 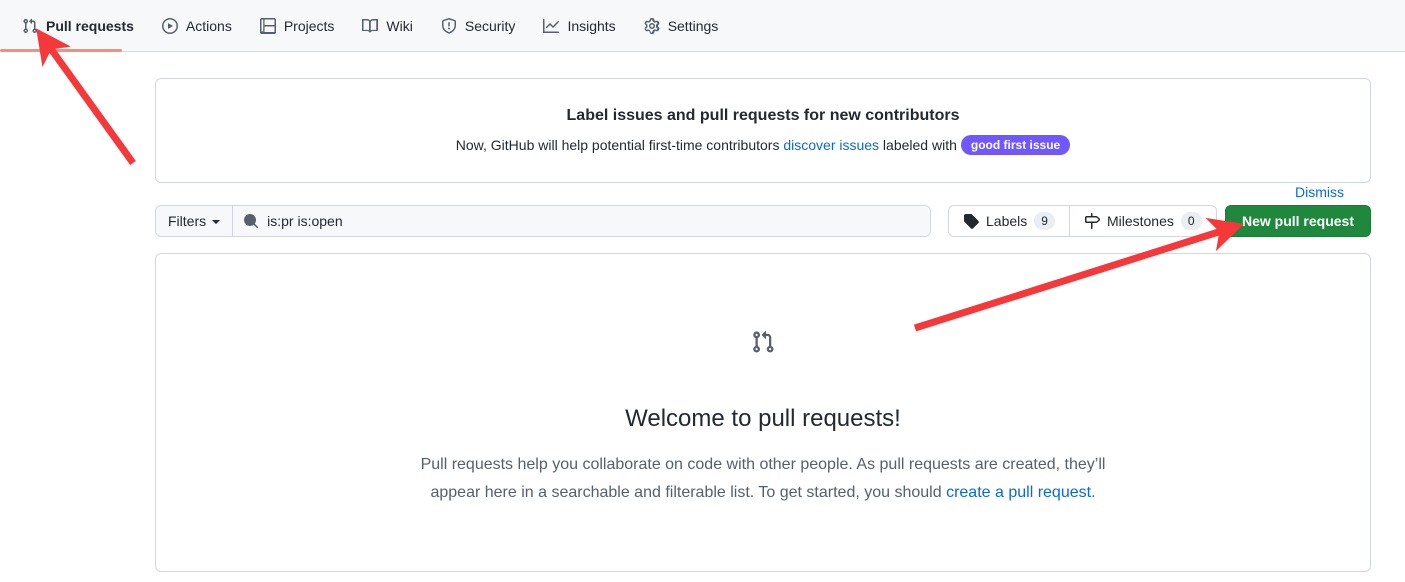 I want to click on nav-item-insights: Insights, so click(x=579, y=26).